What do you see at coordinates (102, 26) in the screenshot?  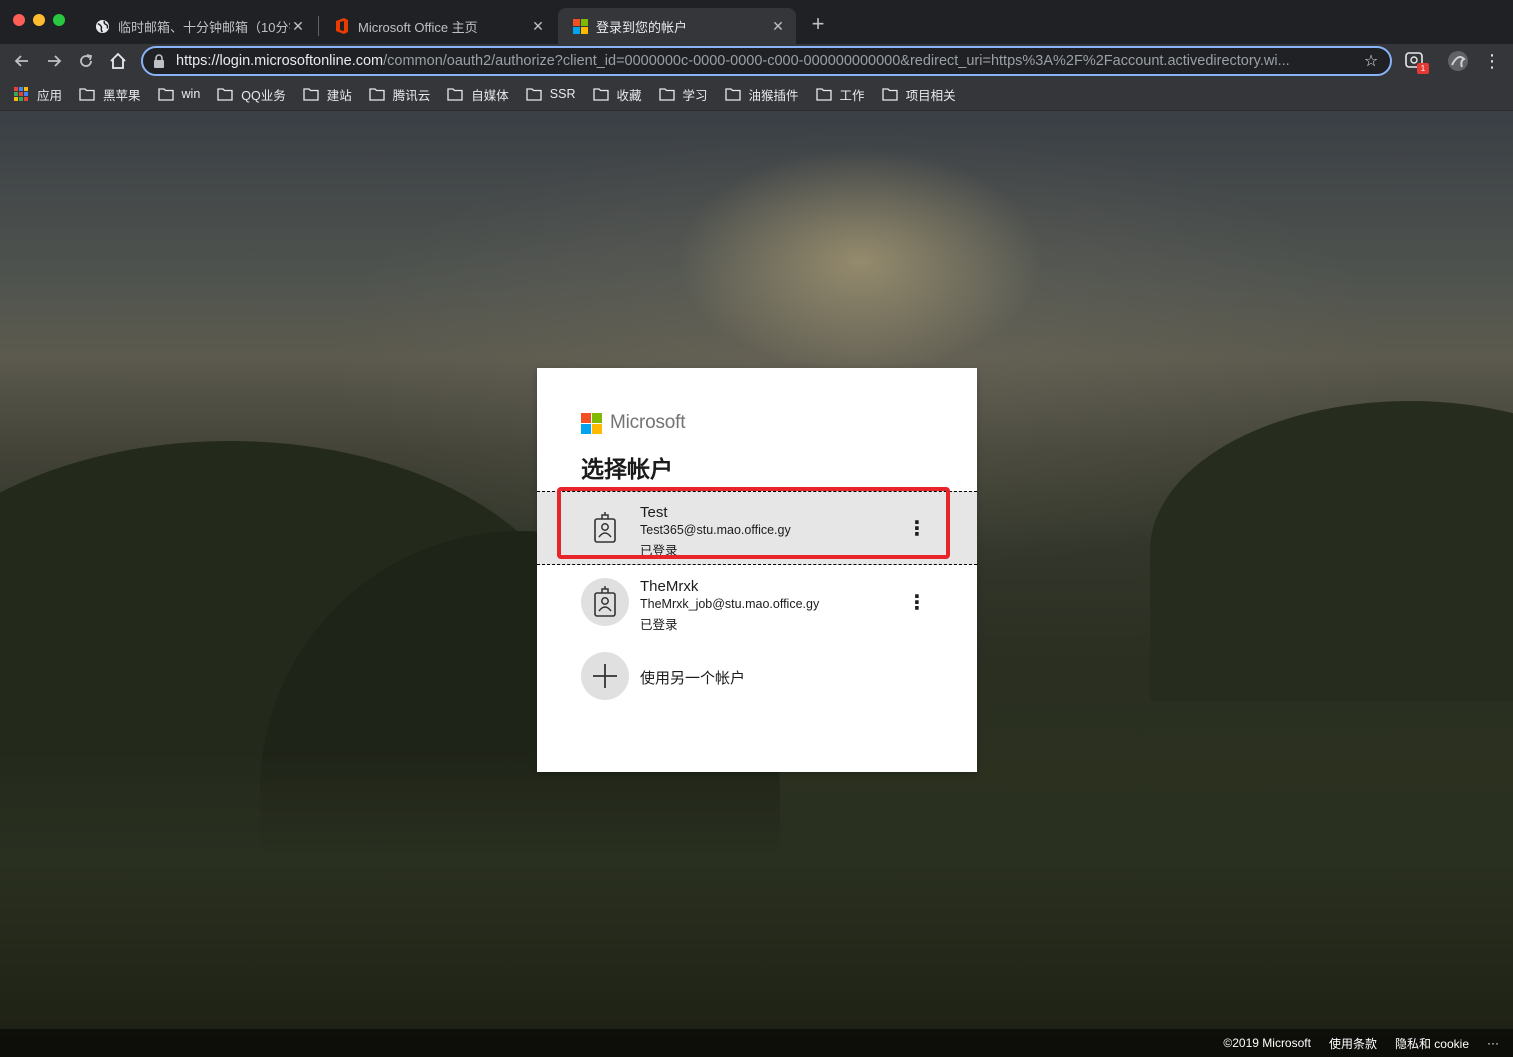 I see `globe-icon` at bounding box center [102, 26].